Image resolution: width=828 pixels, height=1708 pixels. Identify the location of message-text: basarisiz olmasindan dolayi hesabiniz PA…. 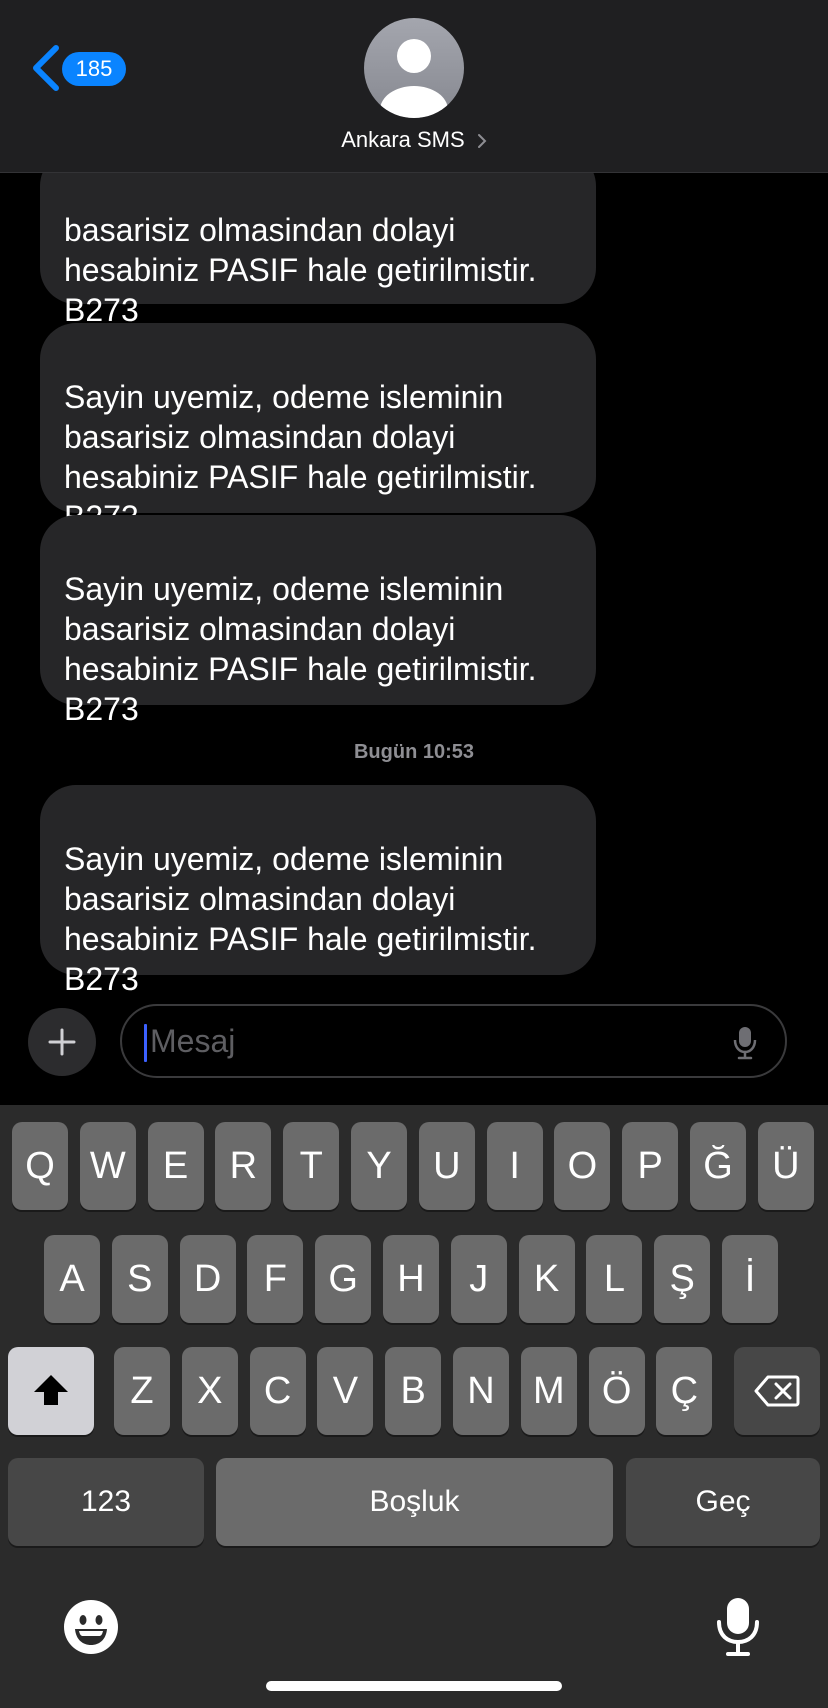
(300, 270).